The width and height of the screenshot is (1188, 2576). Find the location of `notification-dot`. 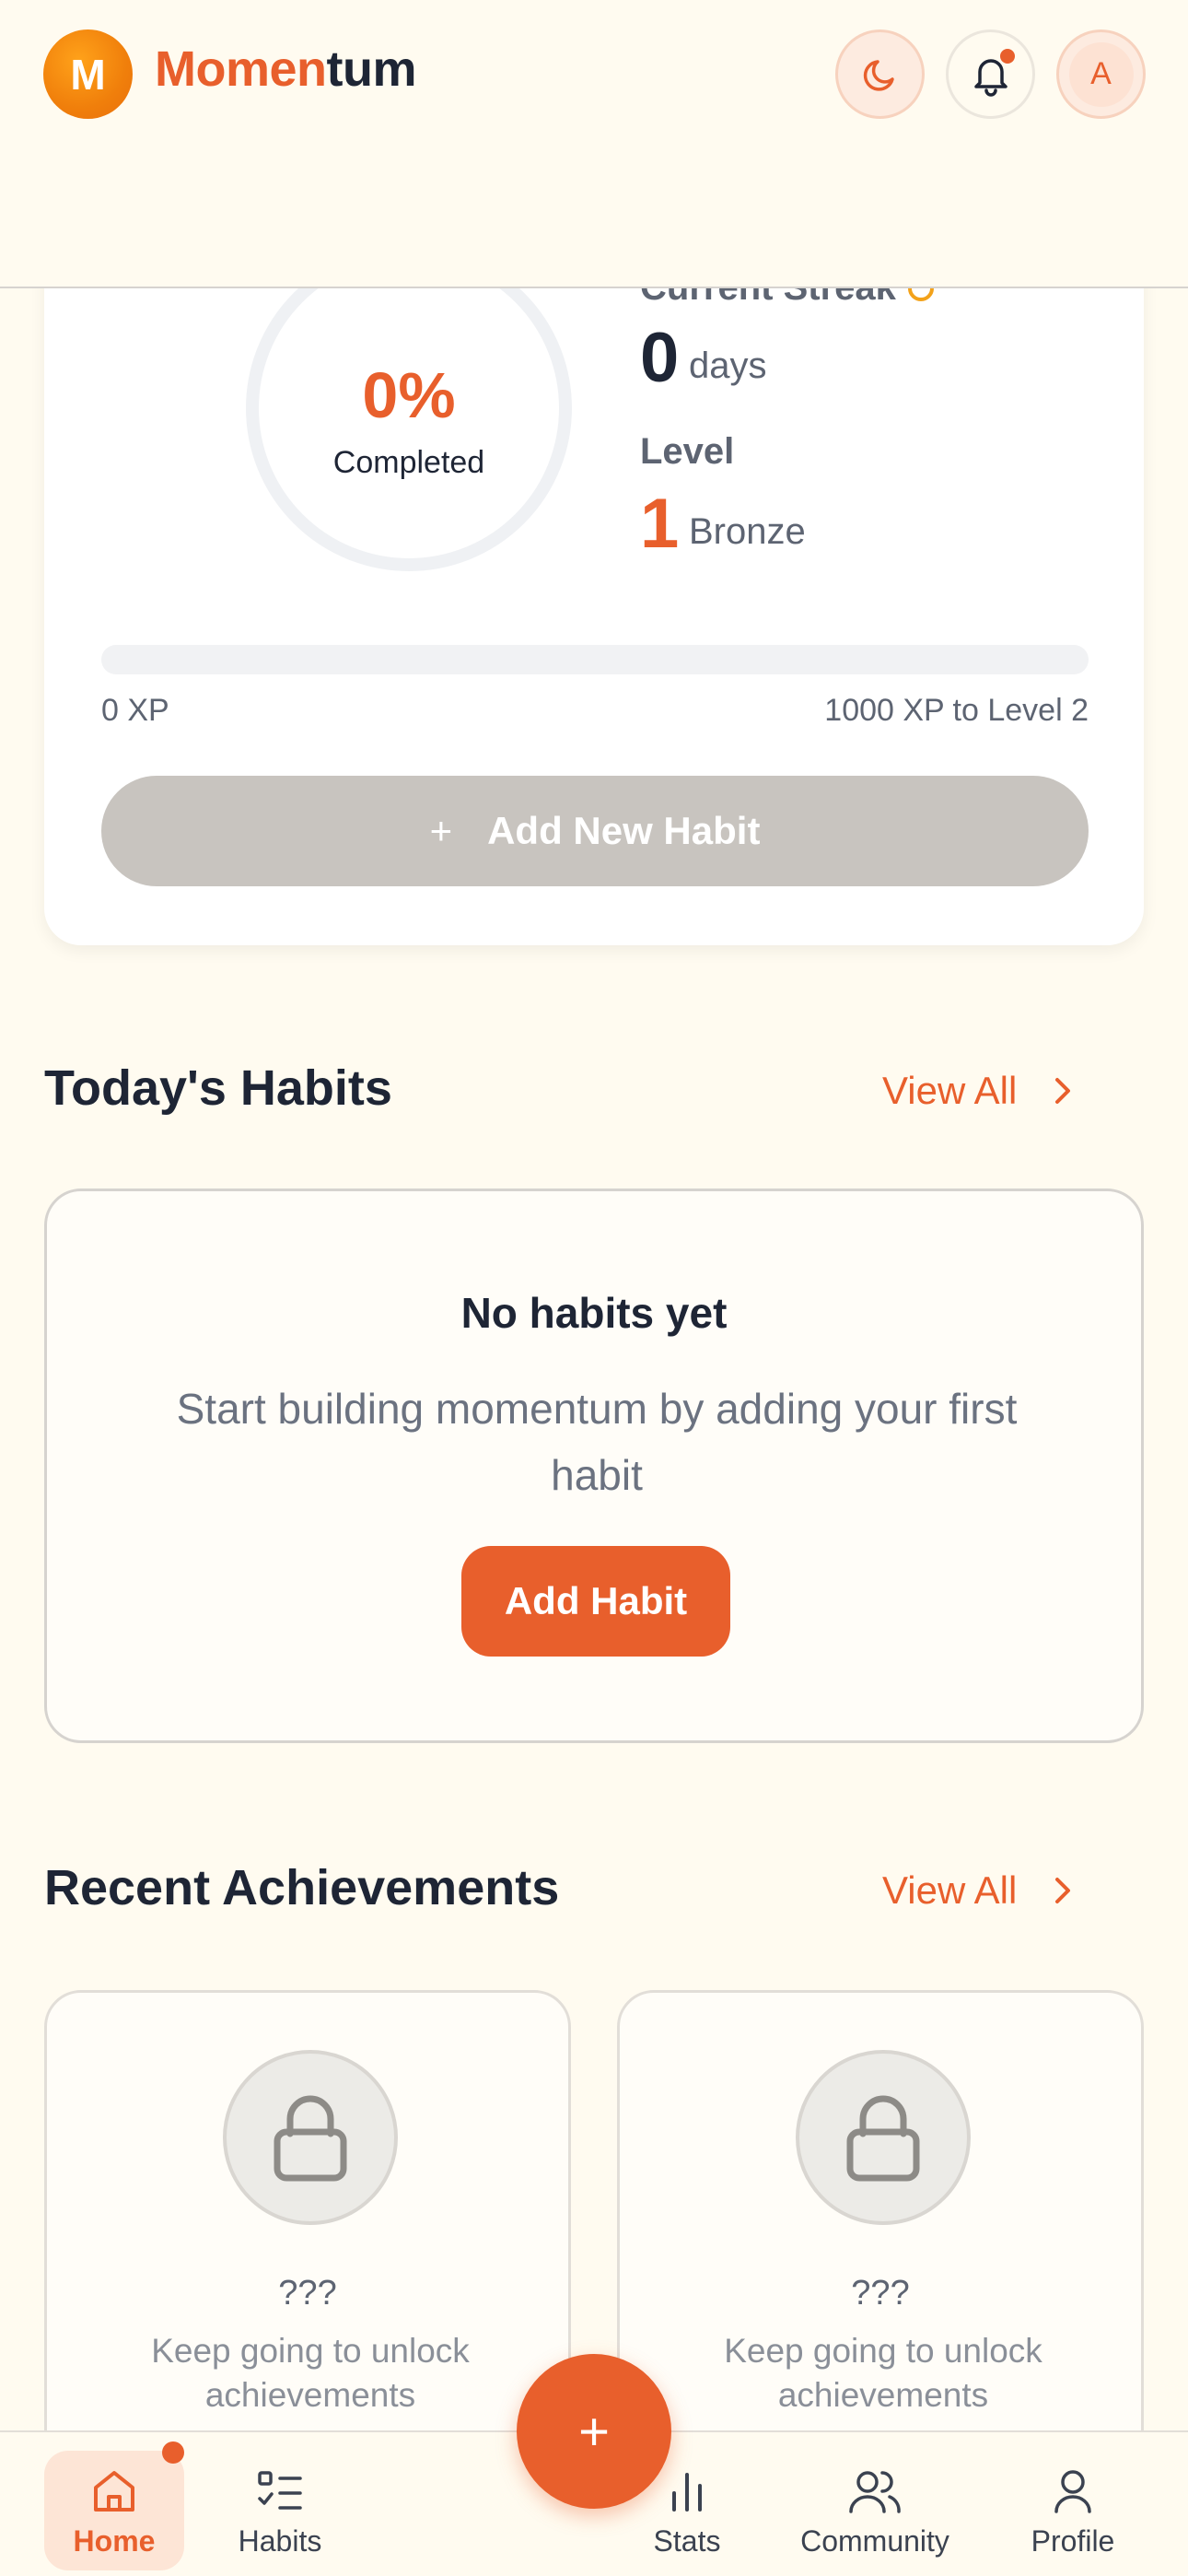

notification-dot is located at coordinates (1007, 56).